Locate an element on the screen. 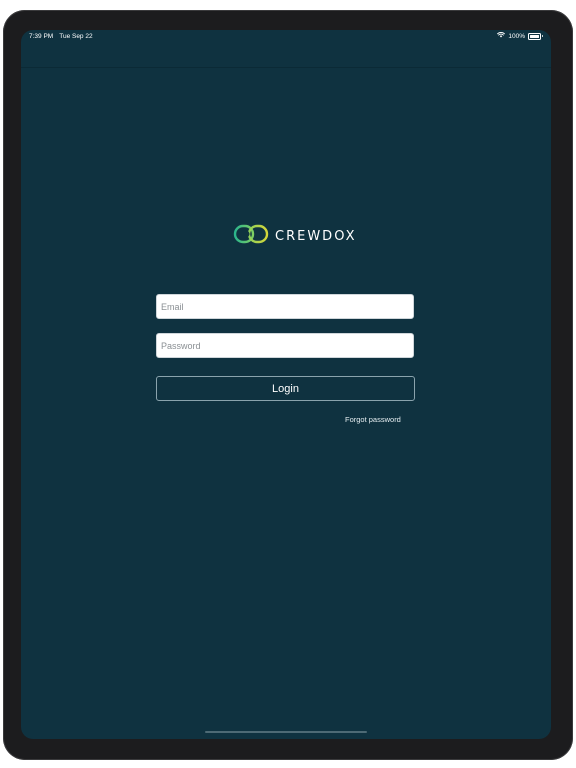 This screenshot has width=576, height=768. status-left: 7:39 PM Tue Sep 22 is located at coordinates (61, 36).